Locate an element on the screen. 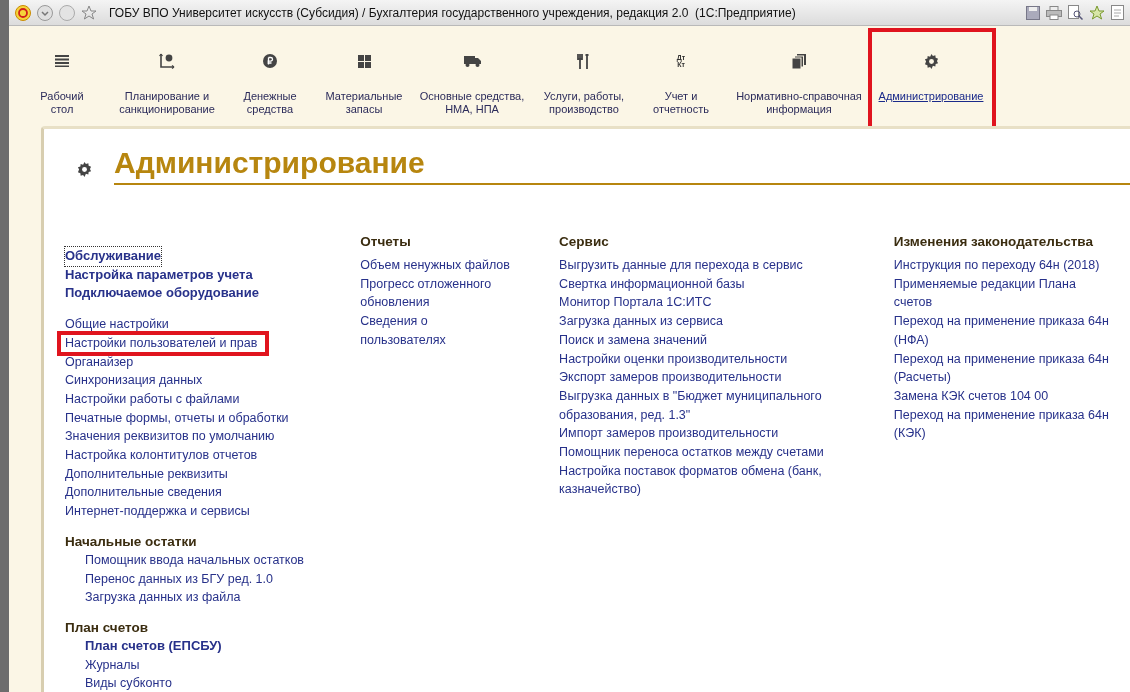  link: Помощник ввода начальных остатков is located at coordinates (194, 560).